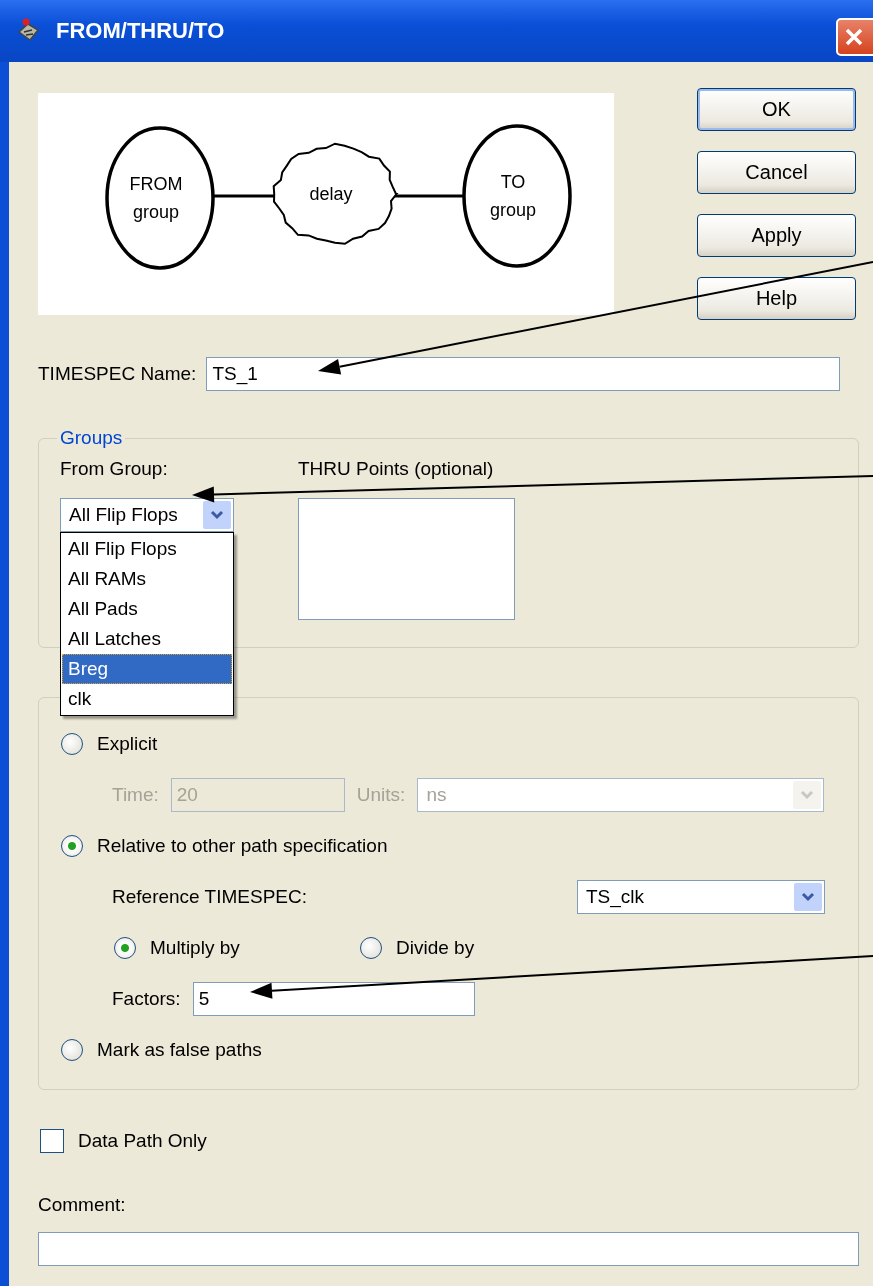  What do you see at coordinates (396, 469) in the screenshot?
I see `field-label: THRU Points (optional)` at bounding box center [396, 469].